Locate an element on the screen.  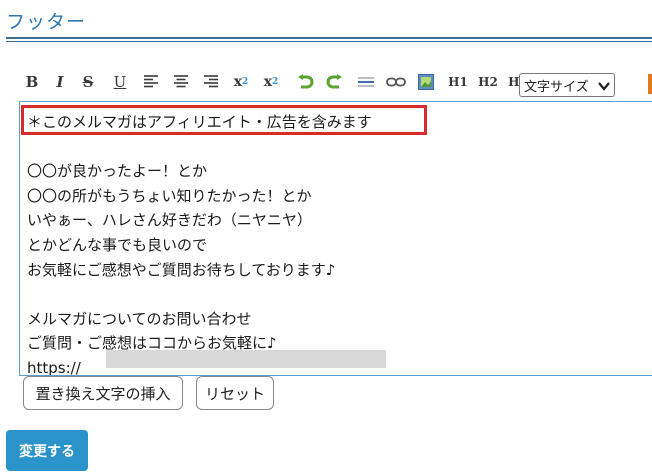
strikethrough-button: S is located at coordinates (88, 82).